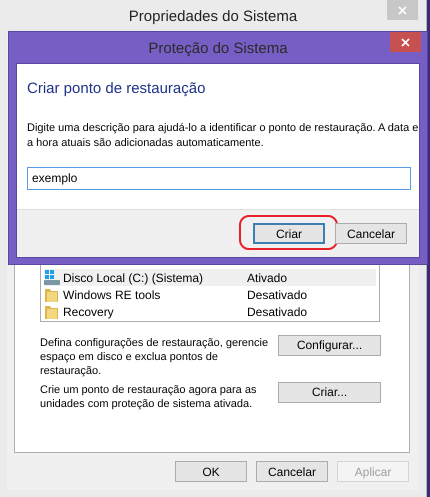 This screenshot has height=497, width=430. I want to click on close-button, so click(405, 42).